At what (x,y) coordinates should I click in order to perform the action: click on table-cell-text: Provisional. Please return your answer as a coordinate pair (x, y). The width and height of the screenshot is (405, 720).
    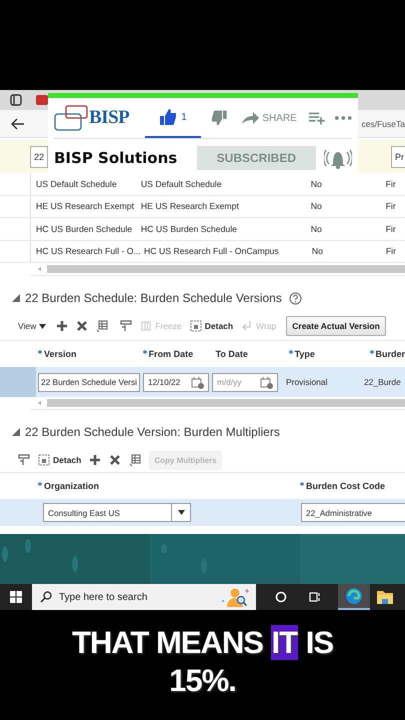
    Looking at the image, I should click on (306, 382).